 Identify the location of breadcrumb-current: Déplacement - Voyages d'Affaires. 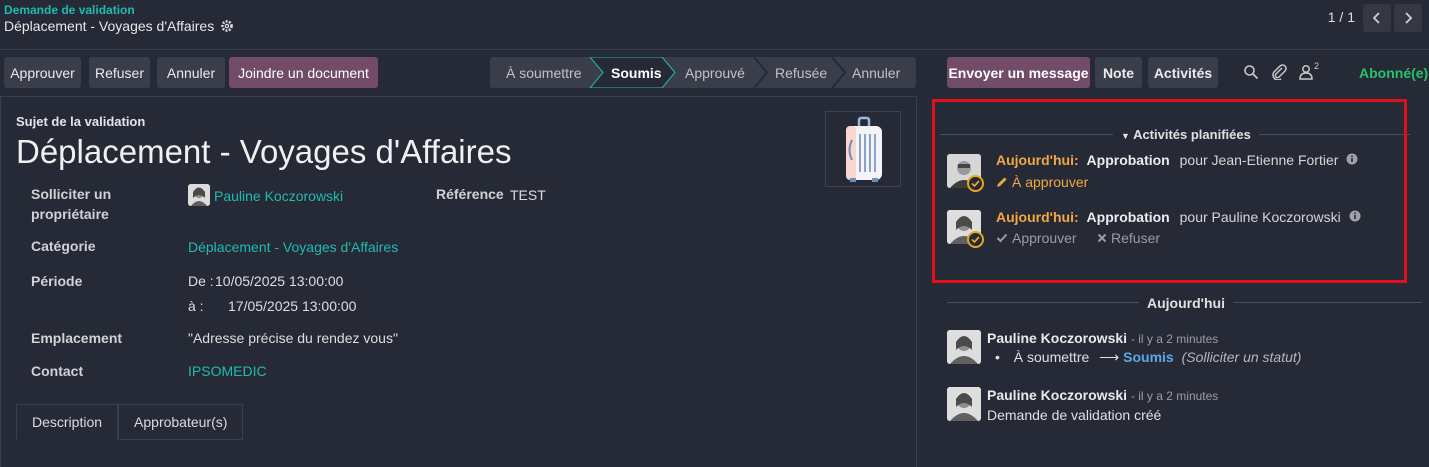
(119, 26).